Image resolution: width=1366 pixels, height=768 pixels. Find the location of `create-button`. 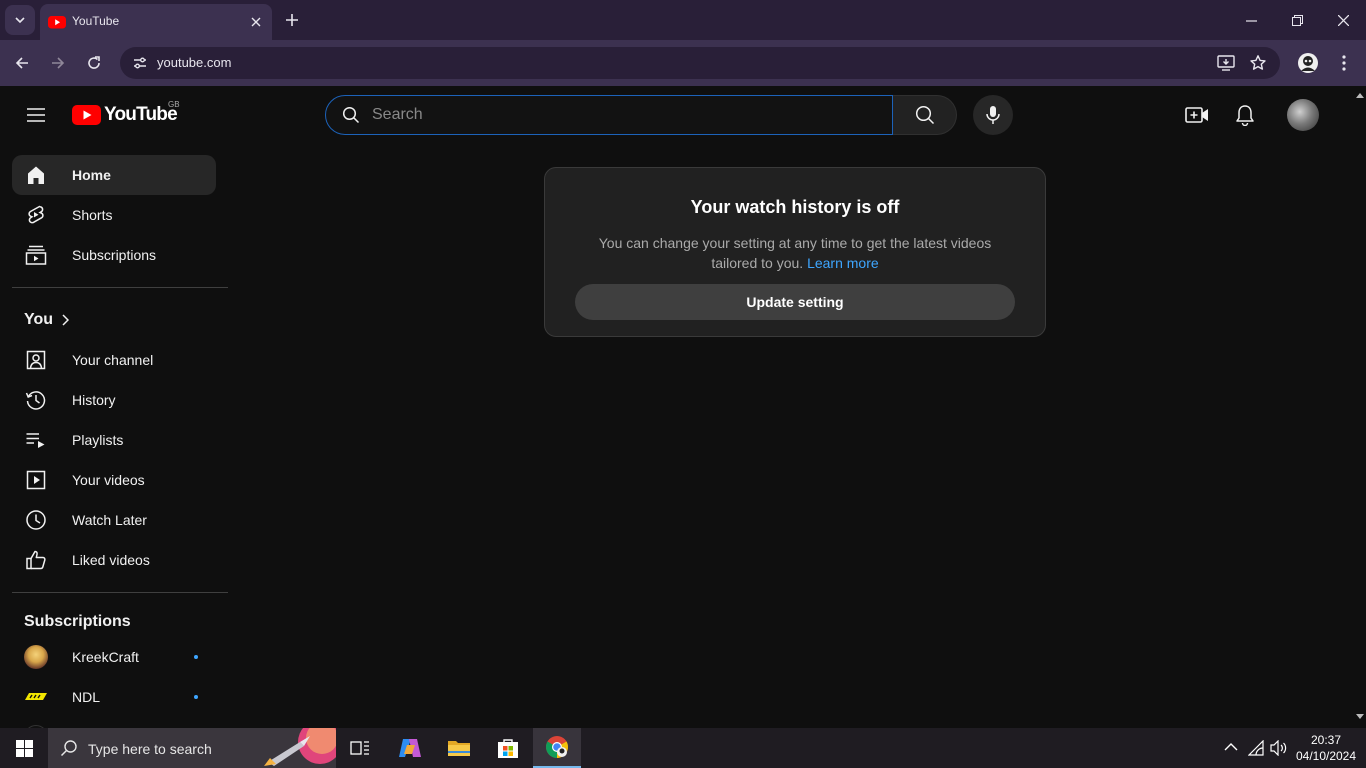

create-button is located at coordinates (1197, 115).